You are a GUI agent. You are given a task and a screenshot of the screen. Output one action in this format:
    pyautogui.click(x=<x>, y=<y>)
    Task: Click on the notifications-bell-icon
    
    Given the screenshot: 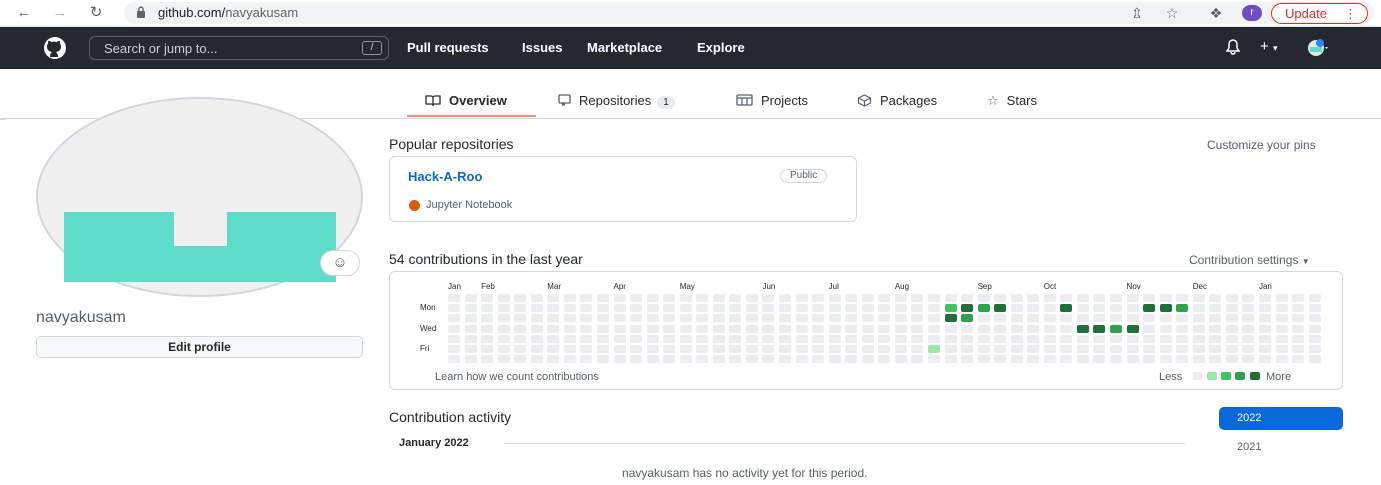 What is the action you would take?
    pyautogui.click(x=1233, y=47)
    